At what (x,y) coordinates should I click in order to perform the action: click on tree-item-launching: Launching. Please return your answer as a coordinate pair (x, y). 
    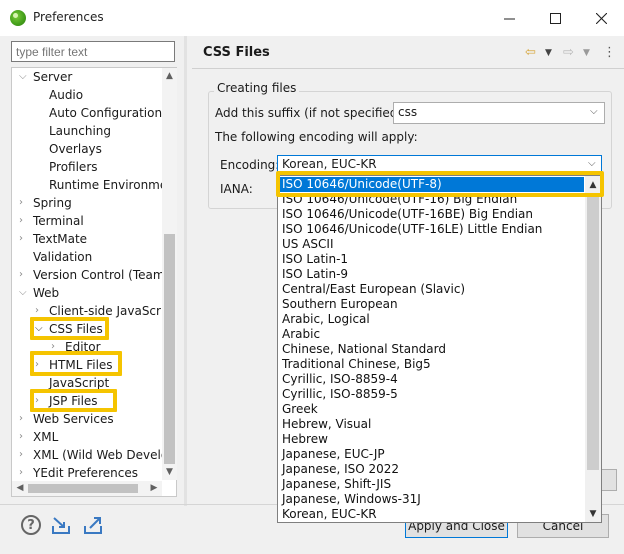
    Looking at the image, I should click on (80, 131).